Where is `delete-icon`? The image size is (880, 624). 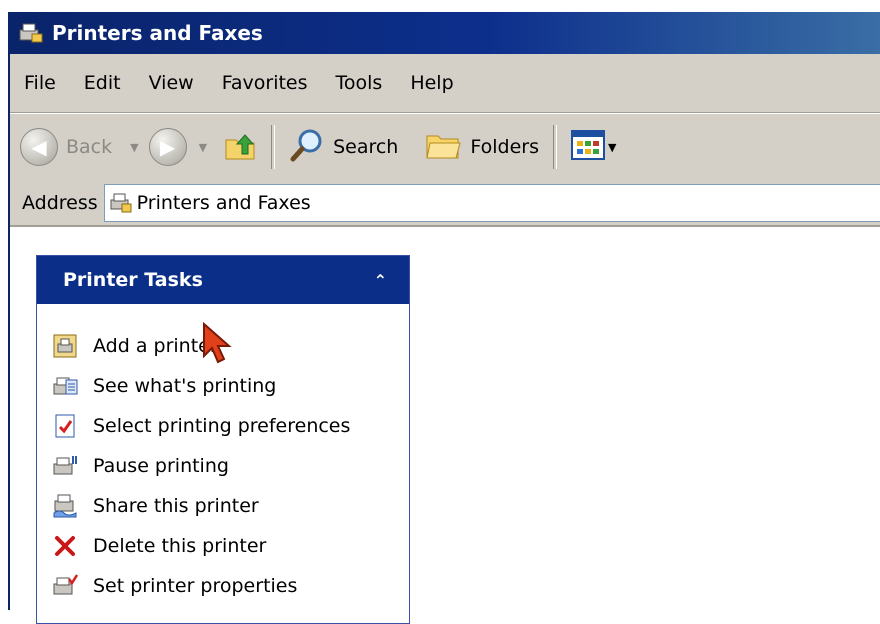 delete-icon is located at coordinates (65, 546).